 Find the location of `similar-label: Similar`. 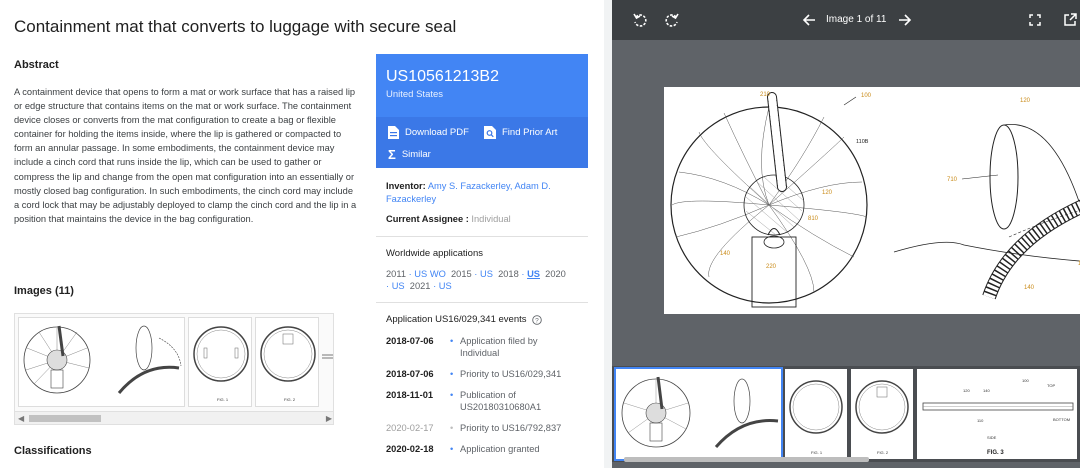

similar-label: Similar is located at coordinates (416, 154).